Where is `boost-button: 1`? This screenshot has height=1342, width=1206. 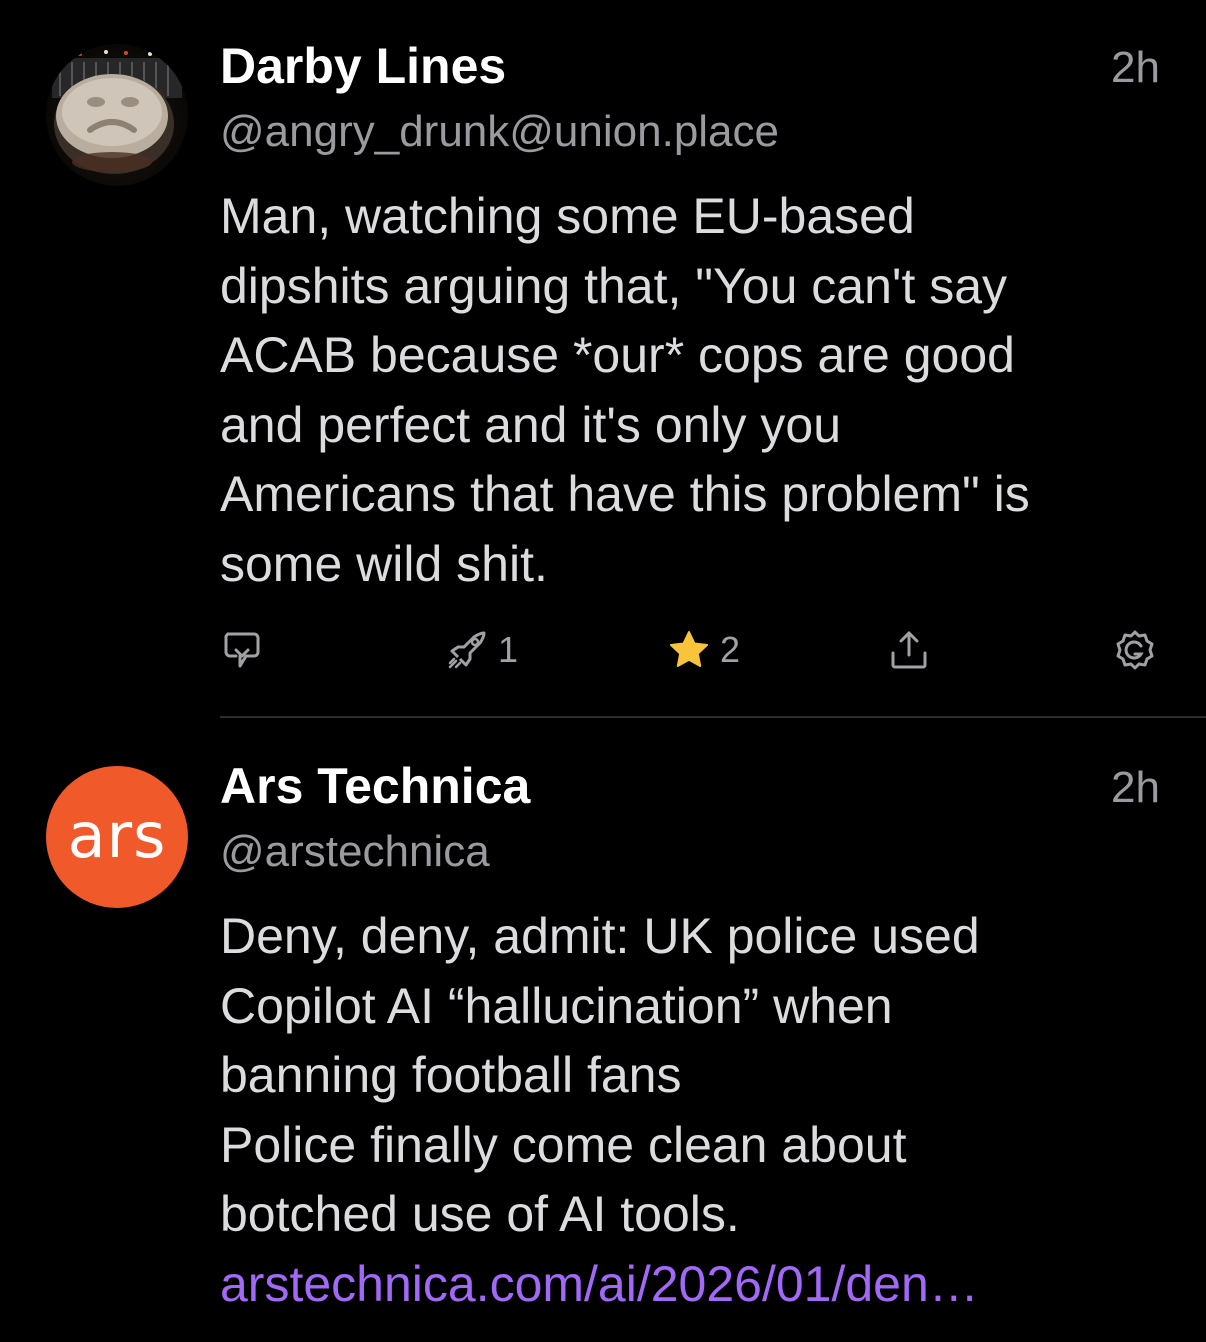
boost-button: 1 is located at coordinates (481, 650).